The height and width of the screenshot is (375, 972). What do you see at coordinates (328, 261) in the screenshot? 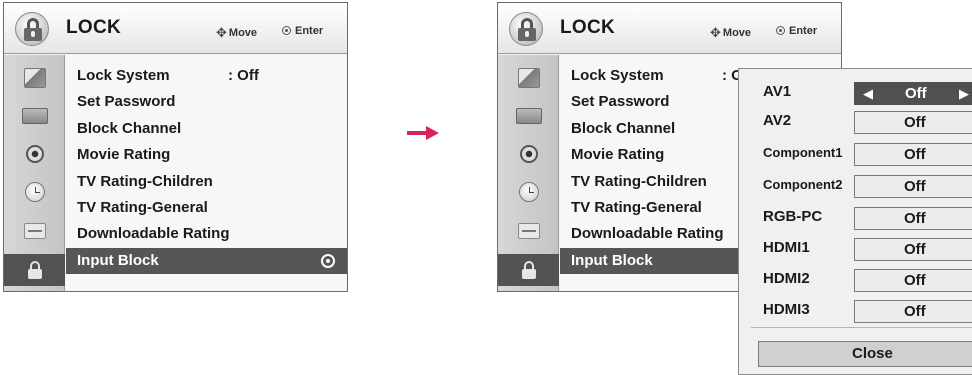
I see `select-icon` at bounding box center [328, 261].